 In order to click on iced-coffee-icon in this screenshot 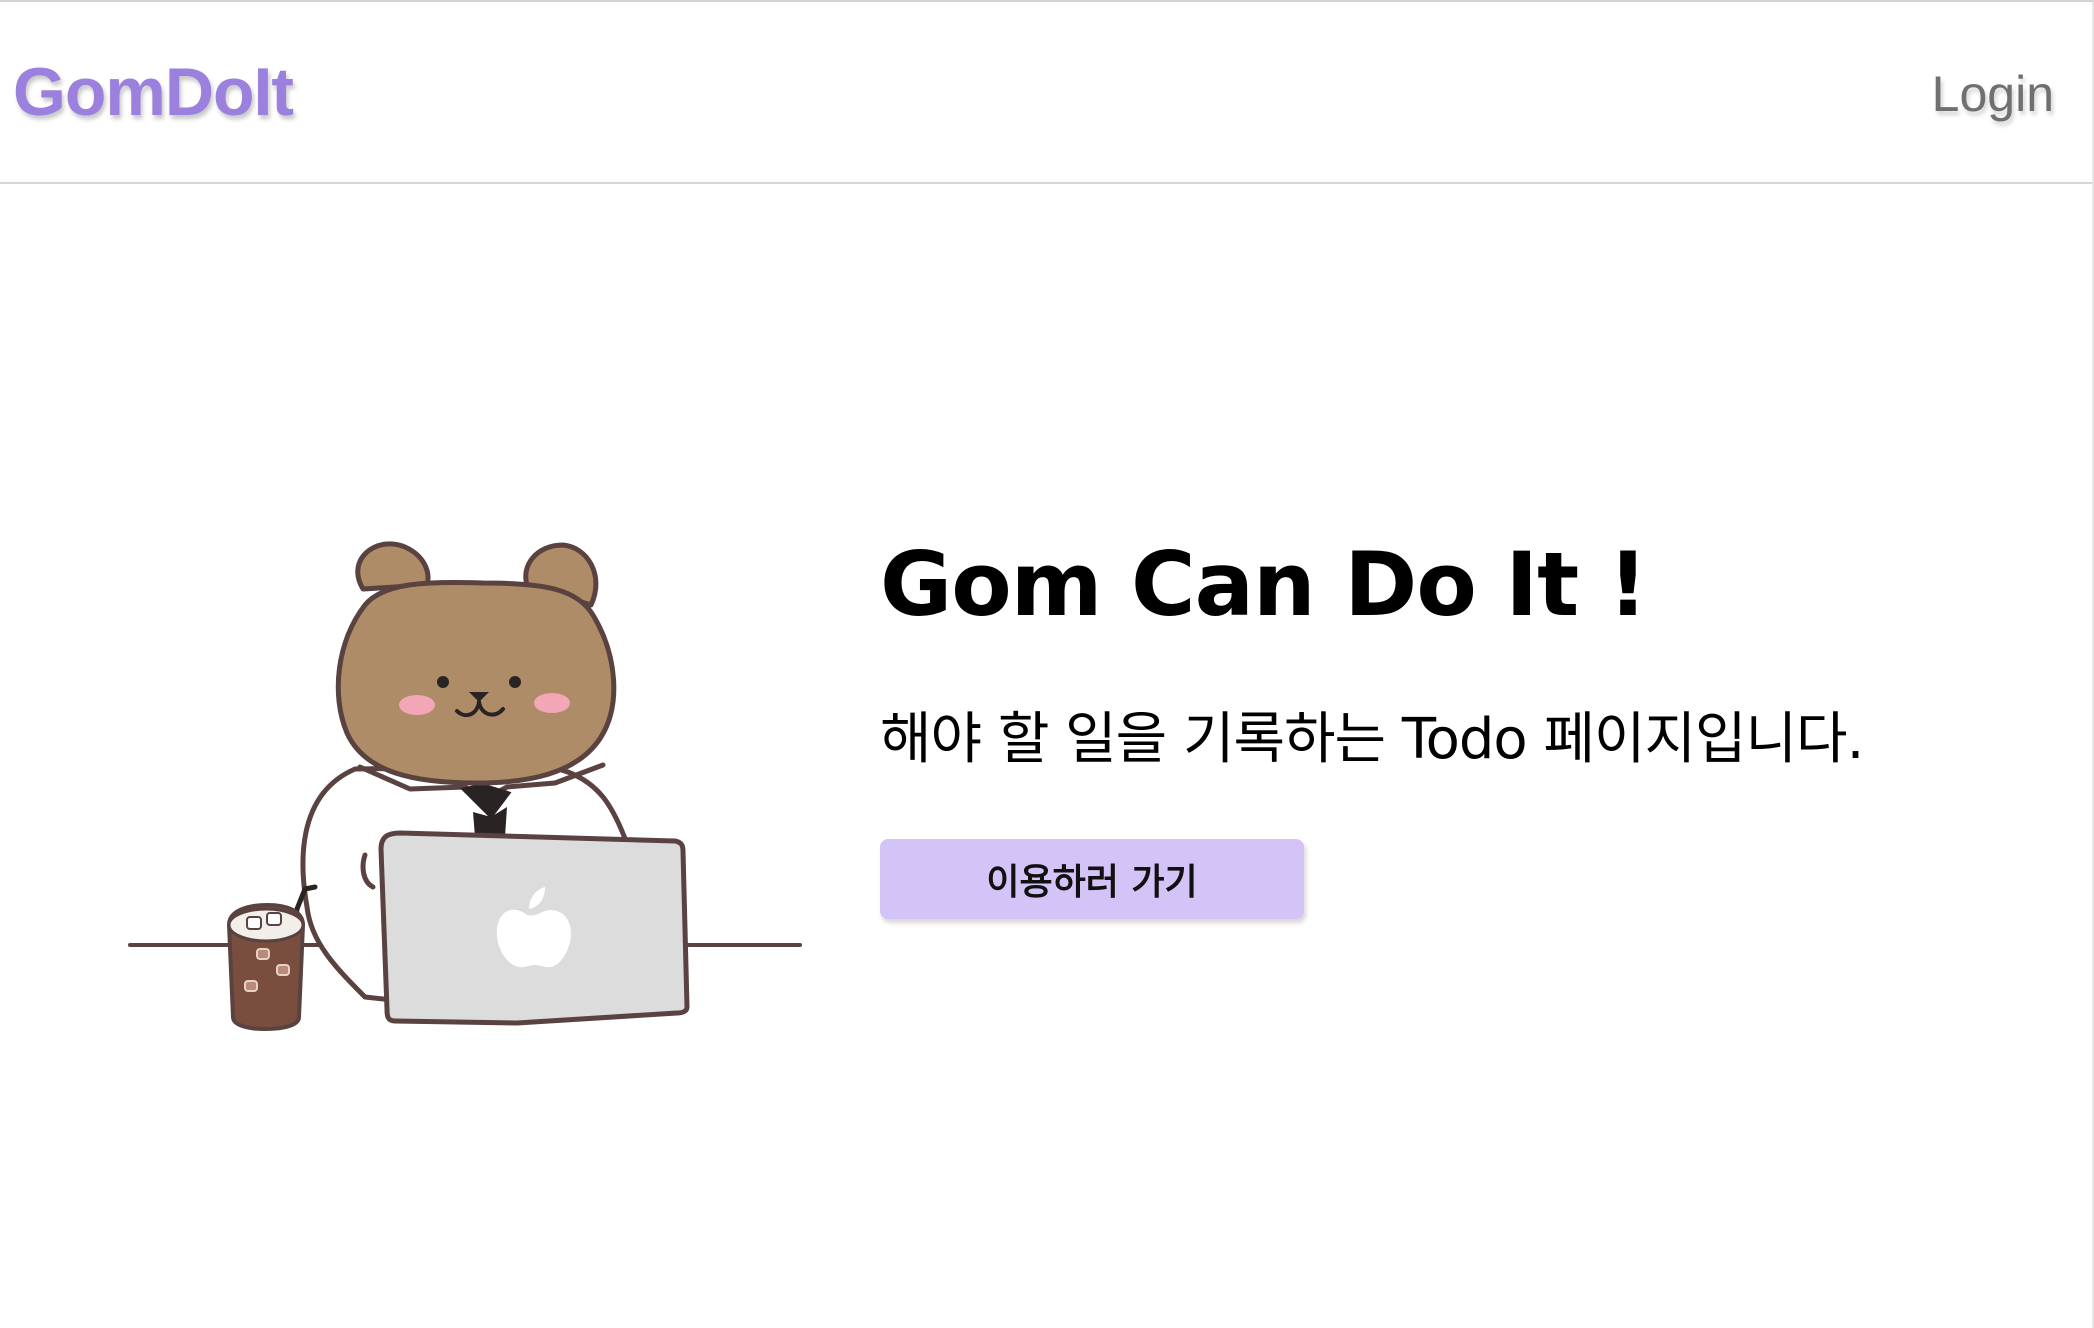, I will do `click(272, 957)`.